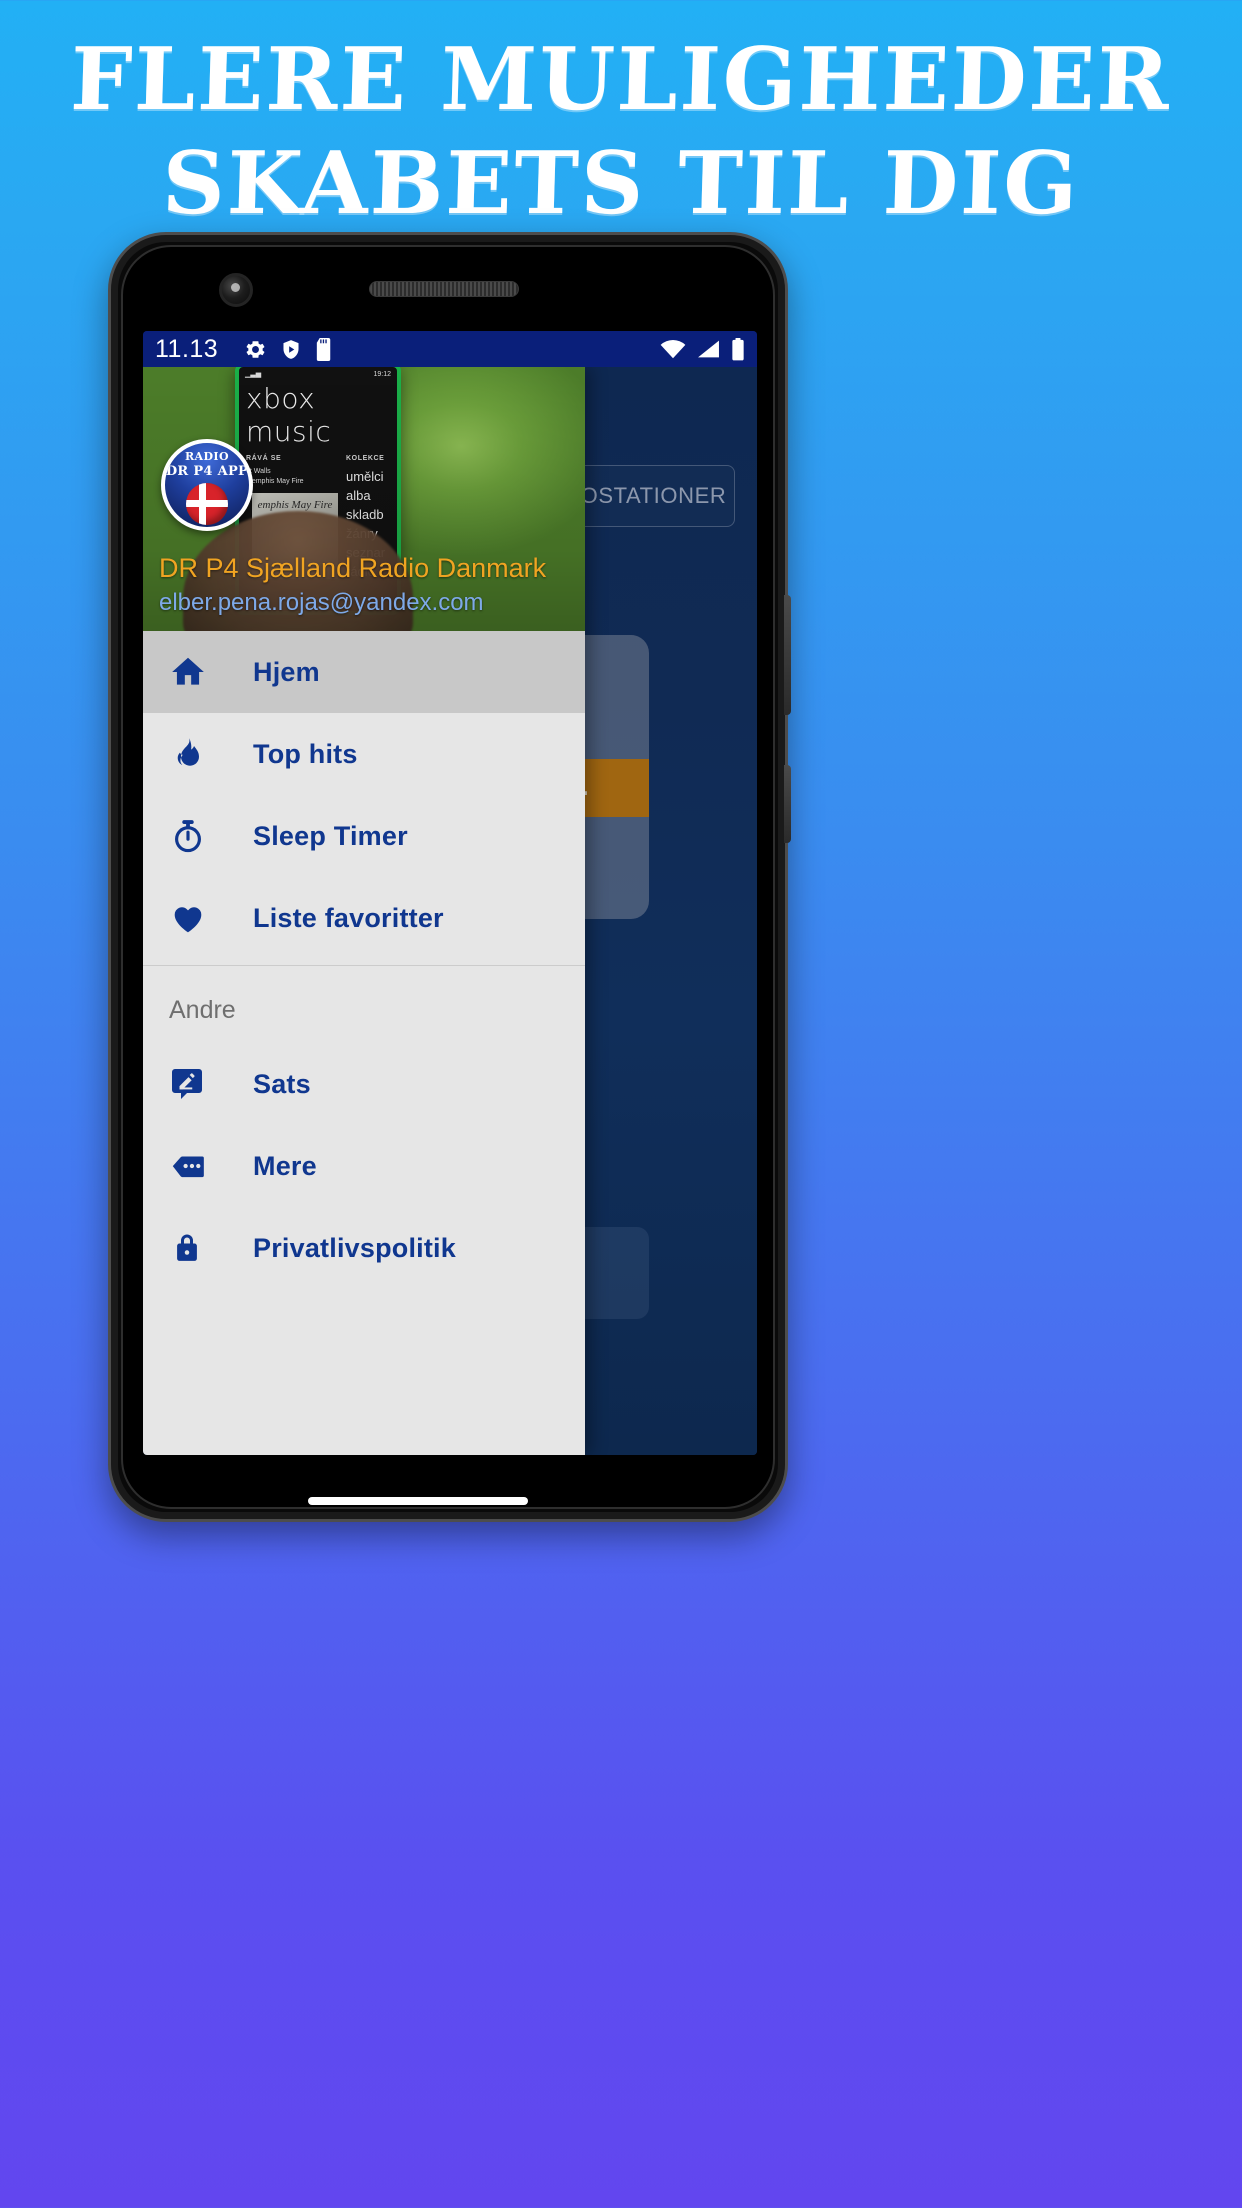  What do you see at coordinates (348, 917) in the screenshot?
I see `drawer-item-label: Liste favoritter` at bounding box center [348, 917].